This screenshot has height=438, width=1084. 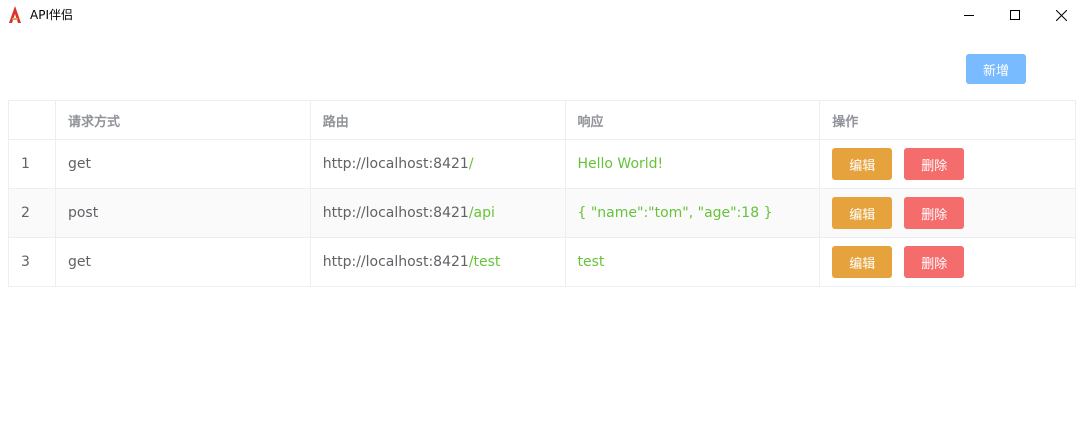 What do you see at coordinates (948, 120) in the screenshot?
I see `header-actions: 操作` at bounding box center [948, 120].